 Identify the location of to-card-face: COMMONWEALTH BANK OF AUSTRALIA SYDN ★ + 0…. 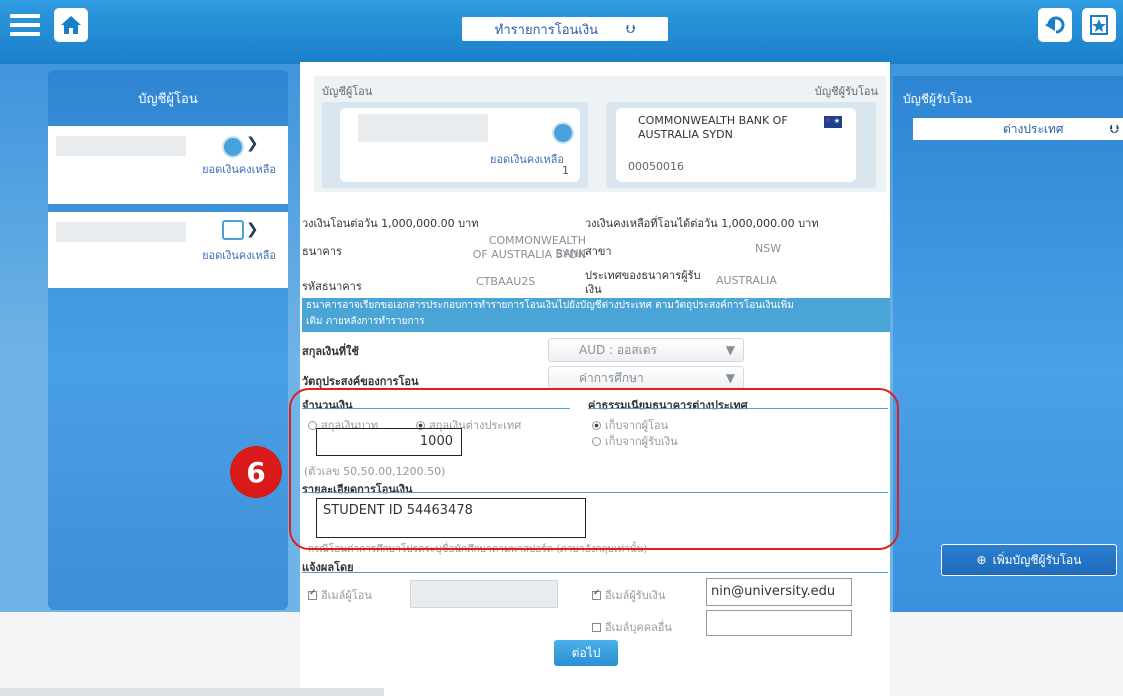
(736, 145).